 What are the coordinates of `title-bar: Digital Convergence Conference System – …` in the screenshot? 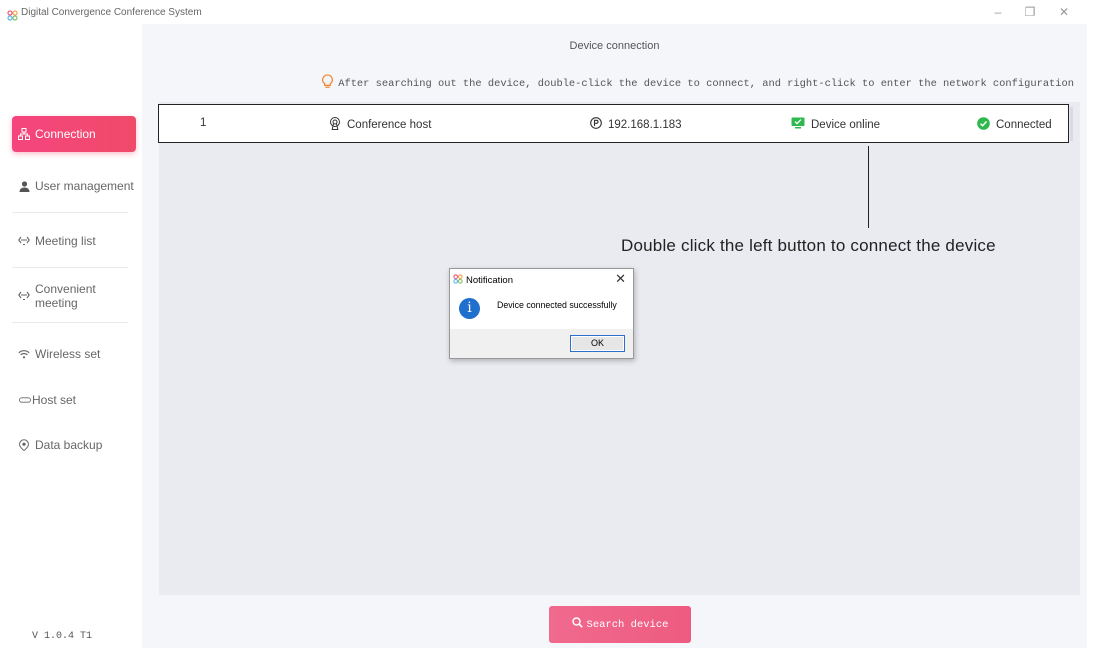 It's located at (551, 12).